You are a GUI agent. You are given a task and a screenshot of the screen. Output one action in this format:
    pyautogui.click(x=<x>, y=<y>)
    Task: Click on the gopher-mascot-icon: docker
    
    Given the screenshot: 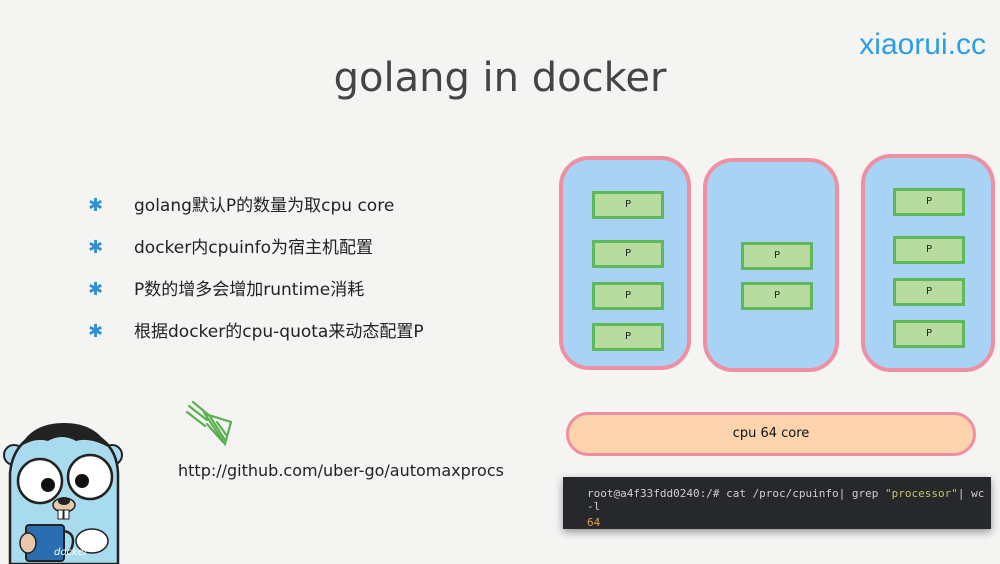 What is the action you would take?
    pyautogui.click(x=63, y=493)
    